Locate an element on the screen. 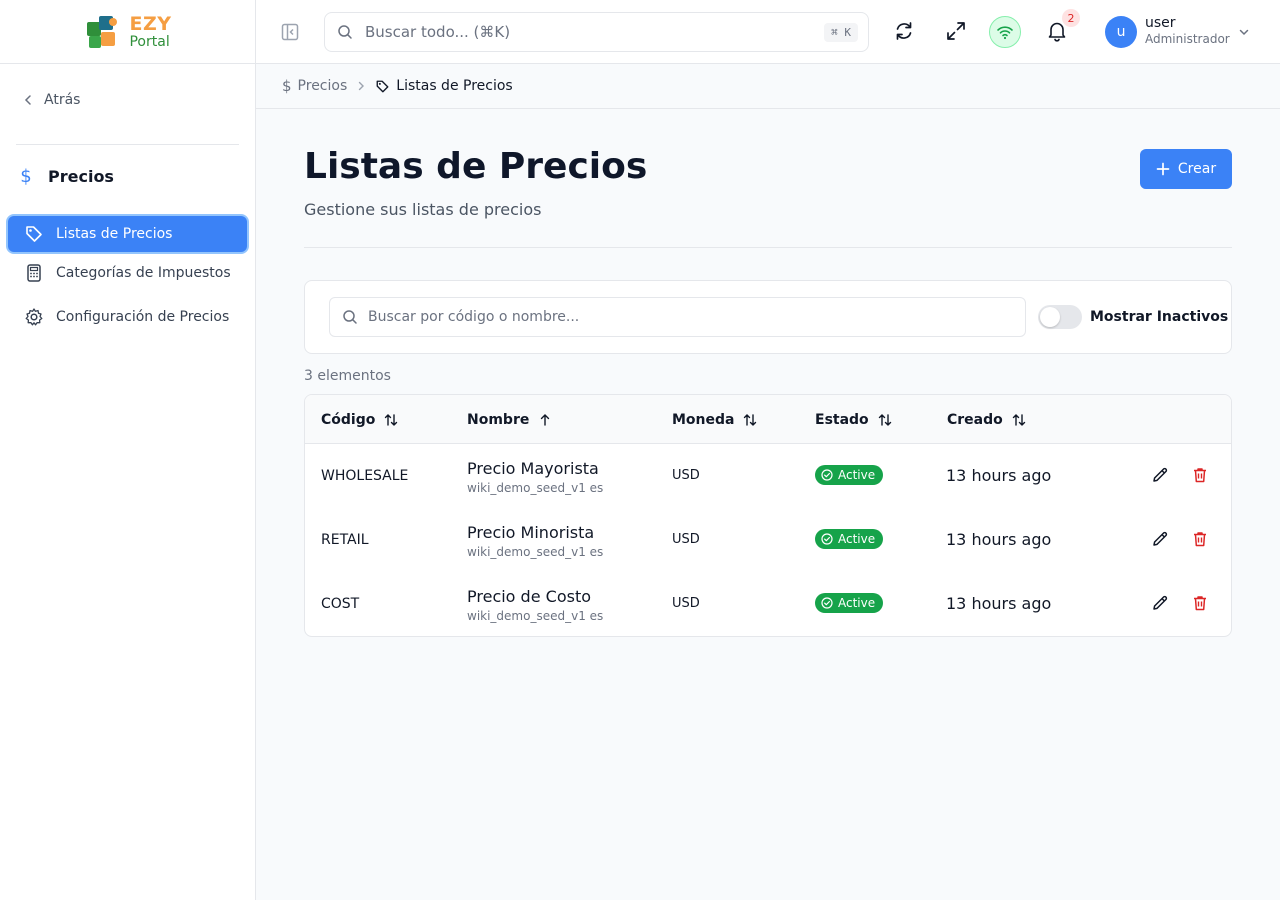 Image resolution: width=1280 pixels, height=900 pixels. table-header: Código Nombre Moneda Estado Creado is located at coordinates (768, 419).